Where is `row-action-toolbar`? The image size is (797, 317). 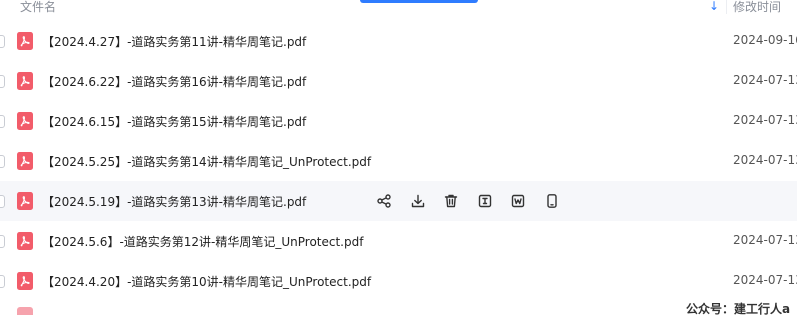
row-action-toolbar is located at coordinates (474, 201).